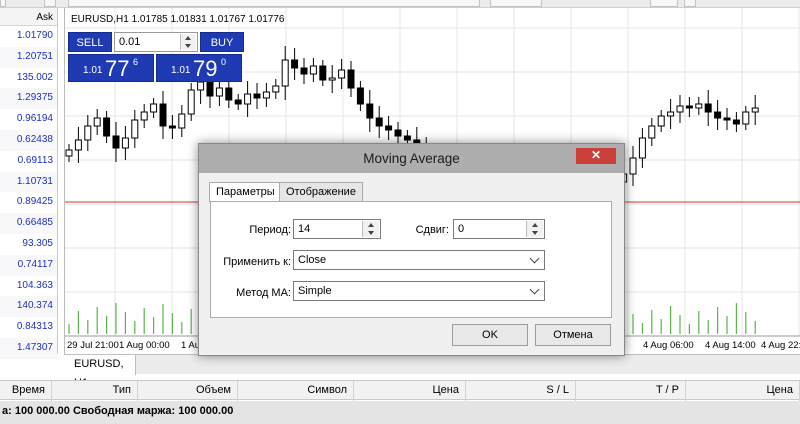 The width and height of the screenshot is (800, 424). I want to click on tab-display: Отображение, so click(321, 192).